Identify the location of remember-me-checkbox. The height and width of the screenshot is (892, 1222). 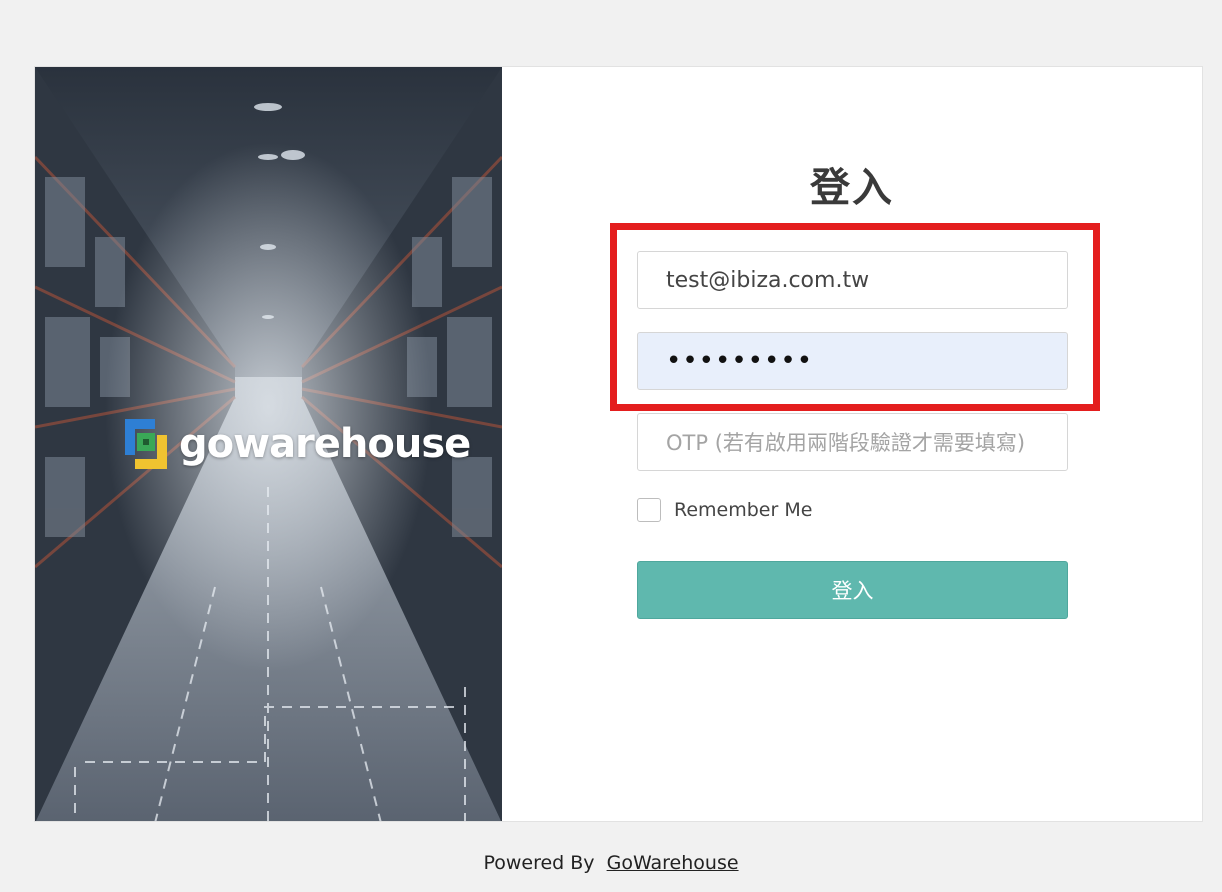
(649, 510).